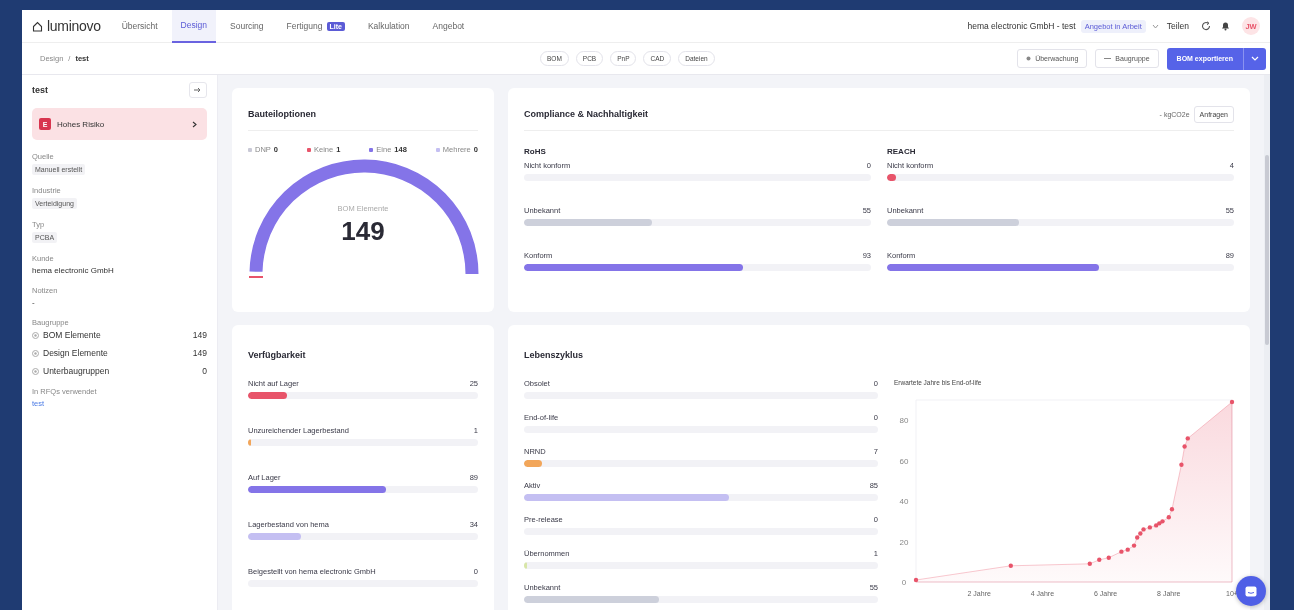 This screenshot has height=610, width=1294. Describe the element at coordinates (1021, 26) in the screenshot. I see `project-title: hema electronic GmbH - test` at that location.